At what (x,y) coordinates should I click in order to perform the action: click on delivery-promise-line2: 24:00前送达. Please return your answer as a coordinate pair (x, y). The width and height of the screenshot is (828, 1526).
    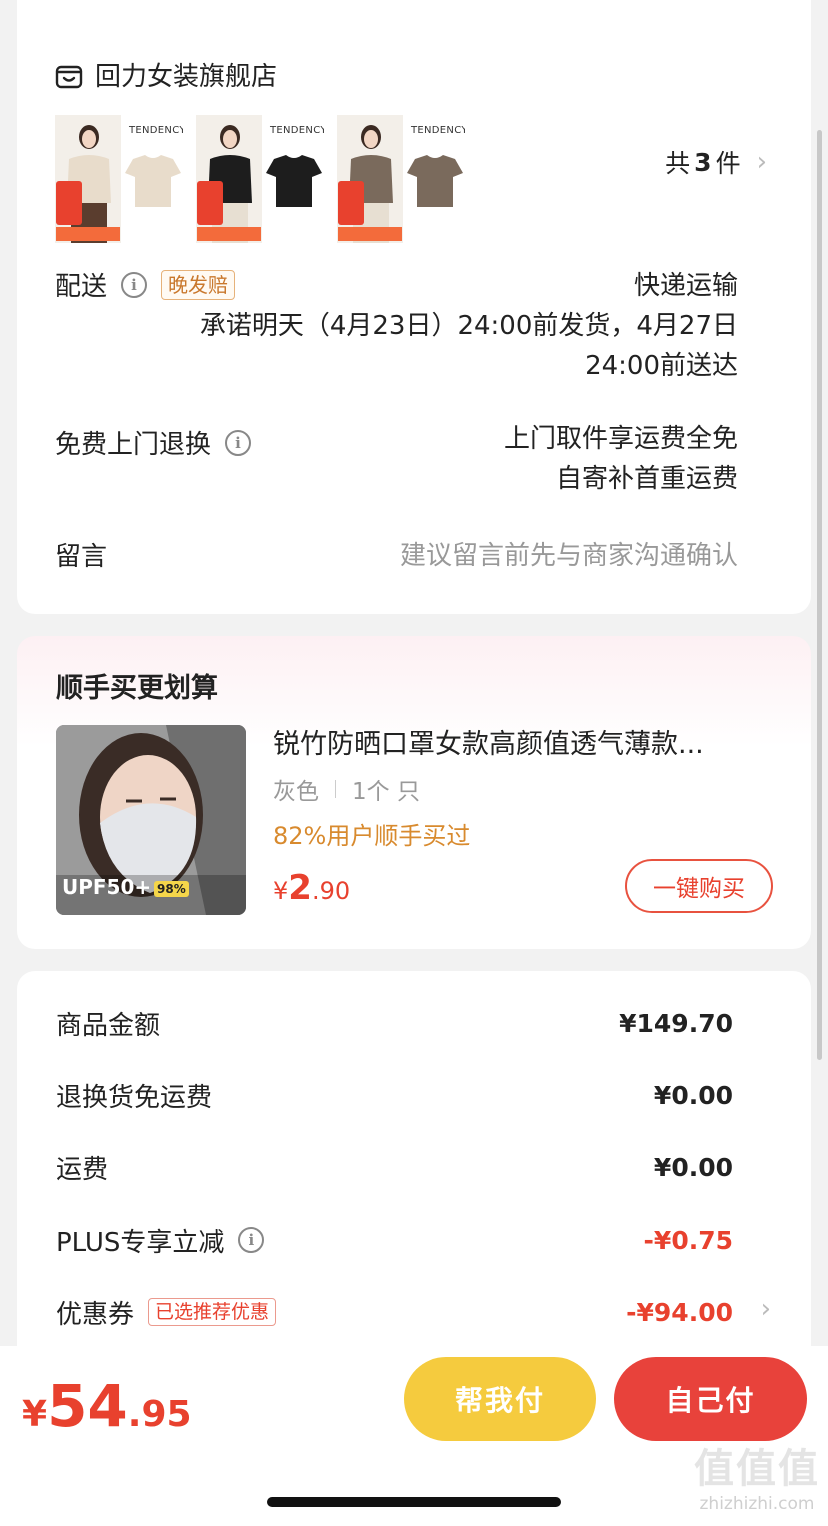
    Looking at the image, I should click on (661, 366).